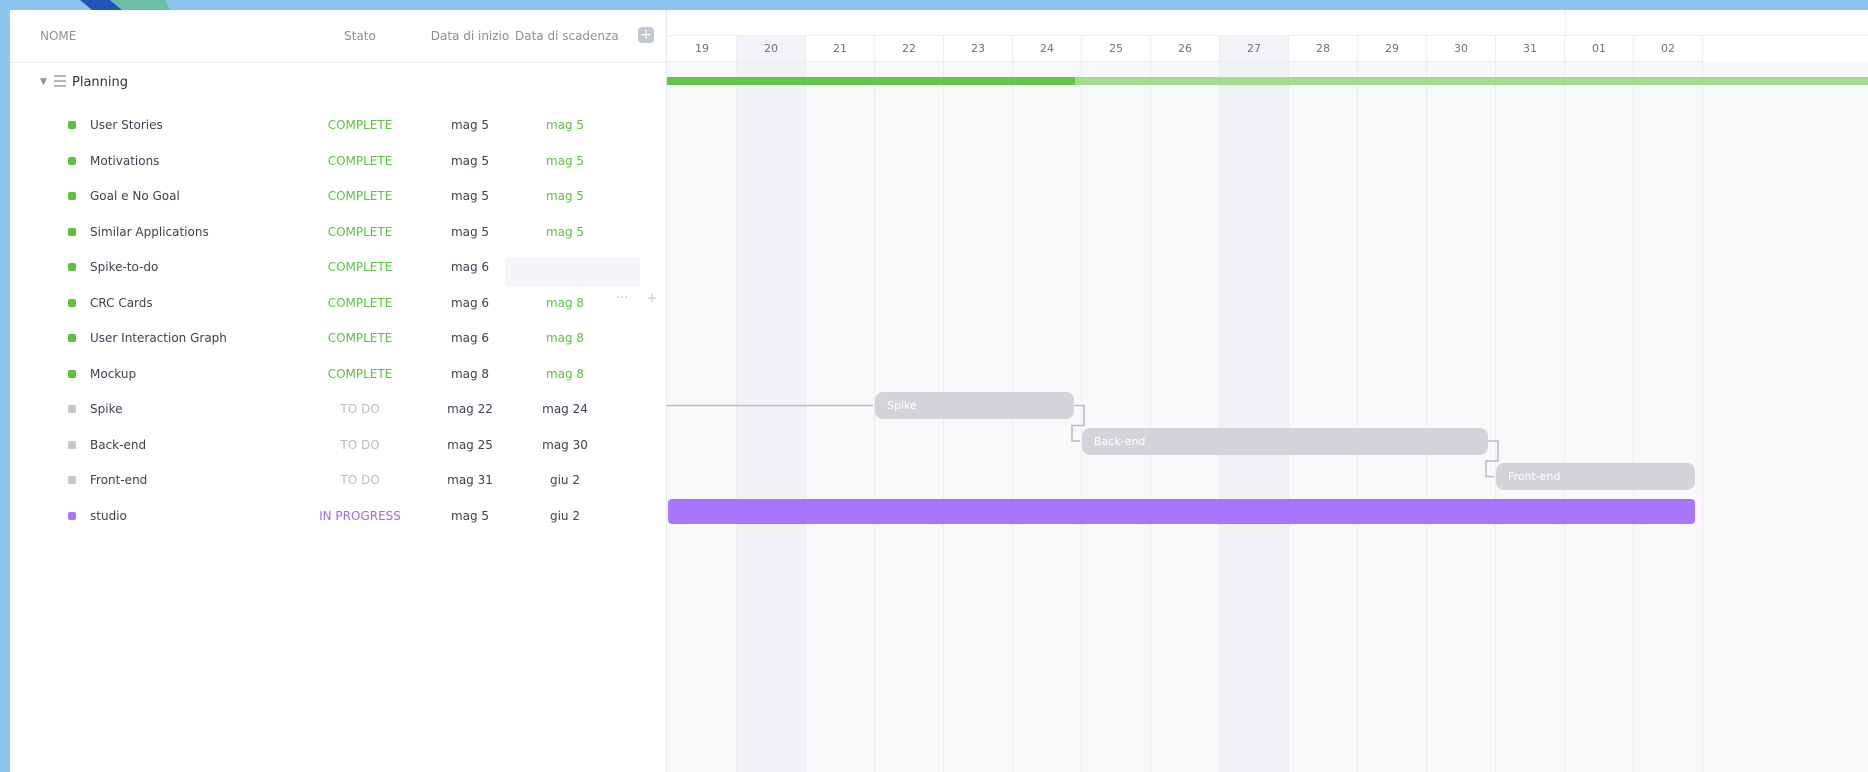 This screenshot has width=1868, height=772. Describe the element at coordinates (1181, 511) in the screenshot. I see `gantt-bar-studio` at that location.